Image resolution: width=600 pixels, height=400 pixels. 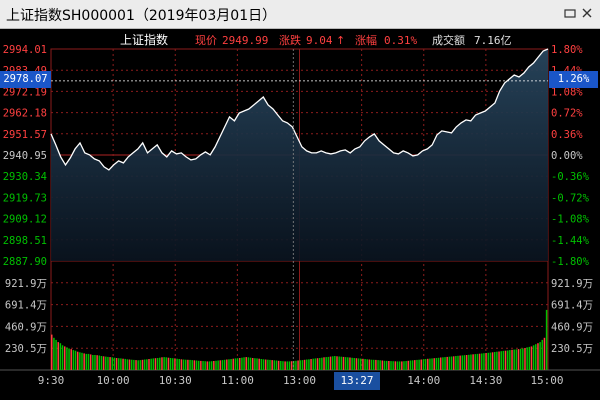 I want to click on pct-tick-label: -0.36%, so click(x=570, y=177).